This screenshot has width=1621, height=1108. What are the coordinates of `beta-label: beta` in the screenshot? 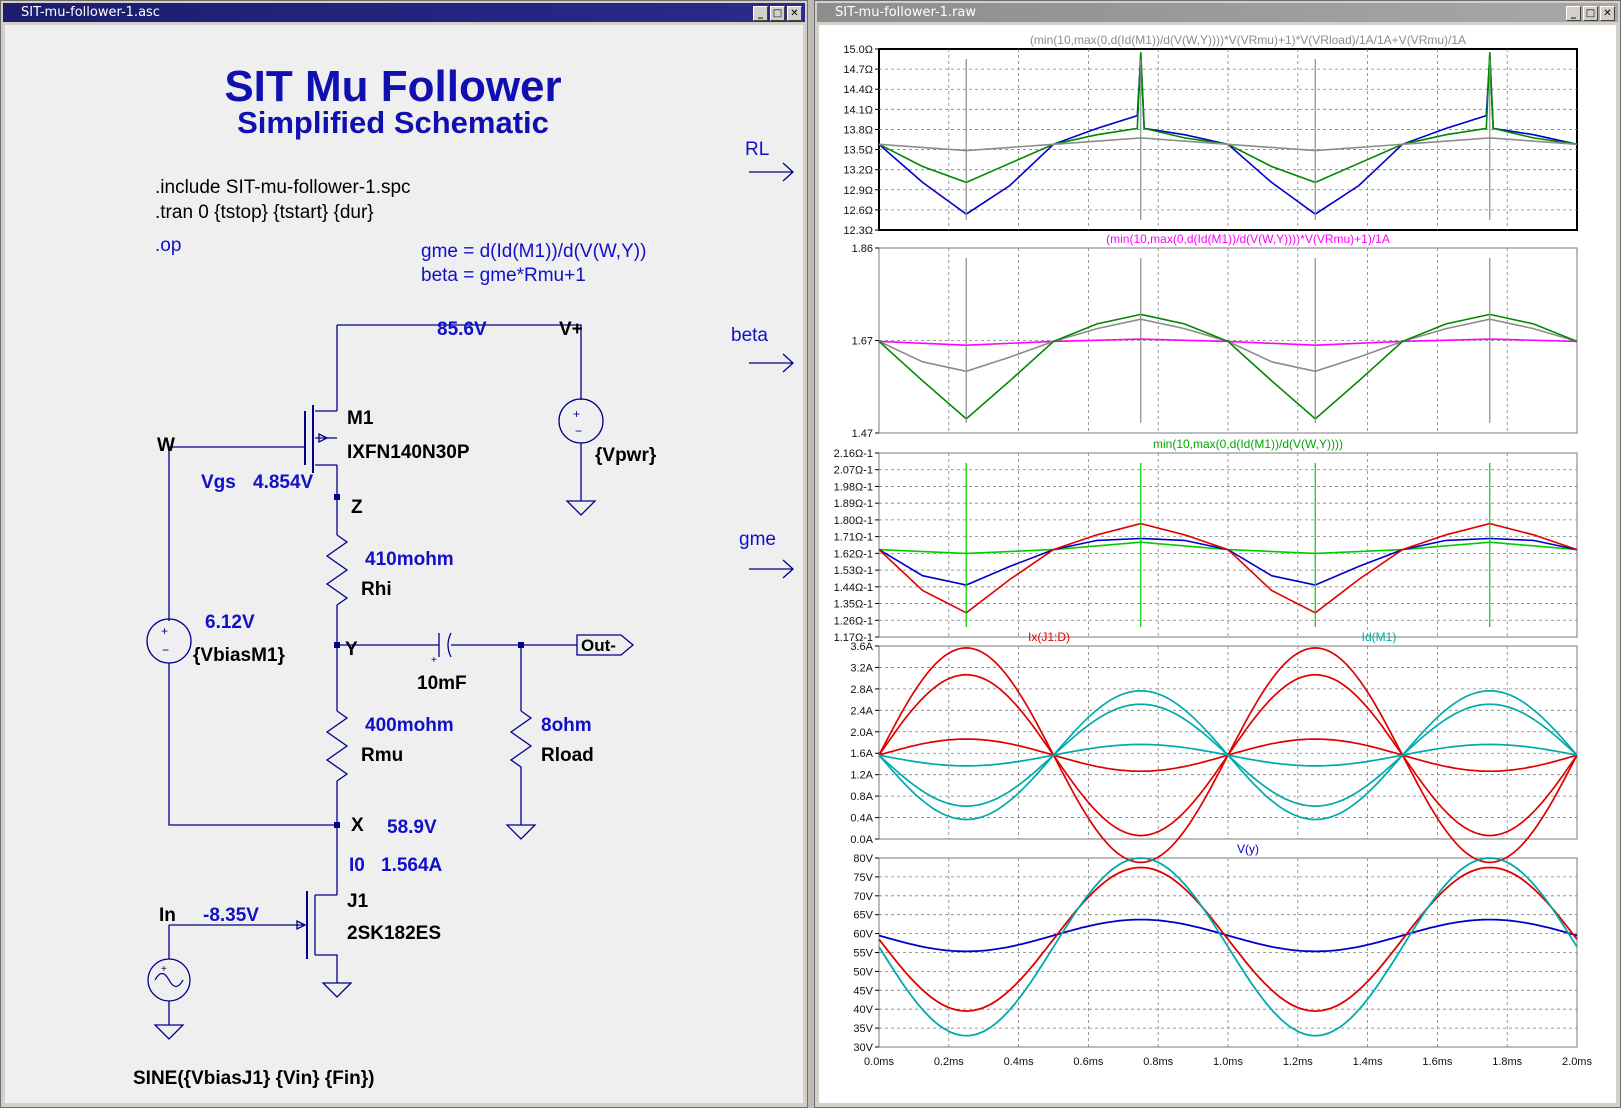 It's located at (749, 335).